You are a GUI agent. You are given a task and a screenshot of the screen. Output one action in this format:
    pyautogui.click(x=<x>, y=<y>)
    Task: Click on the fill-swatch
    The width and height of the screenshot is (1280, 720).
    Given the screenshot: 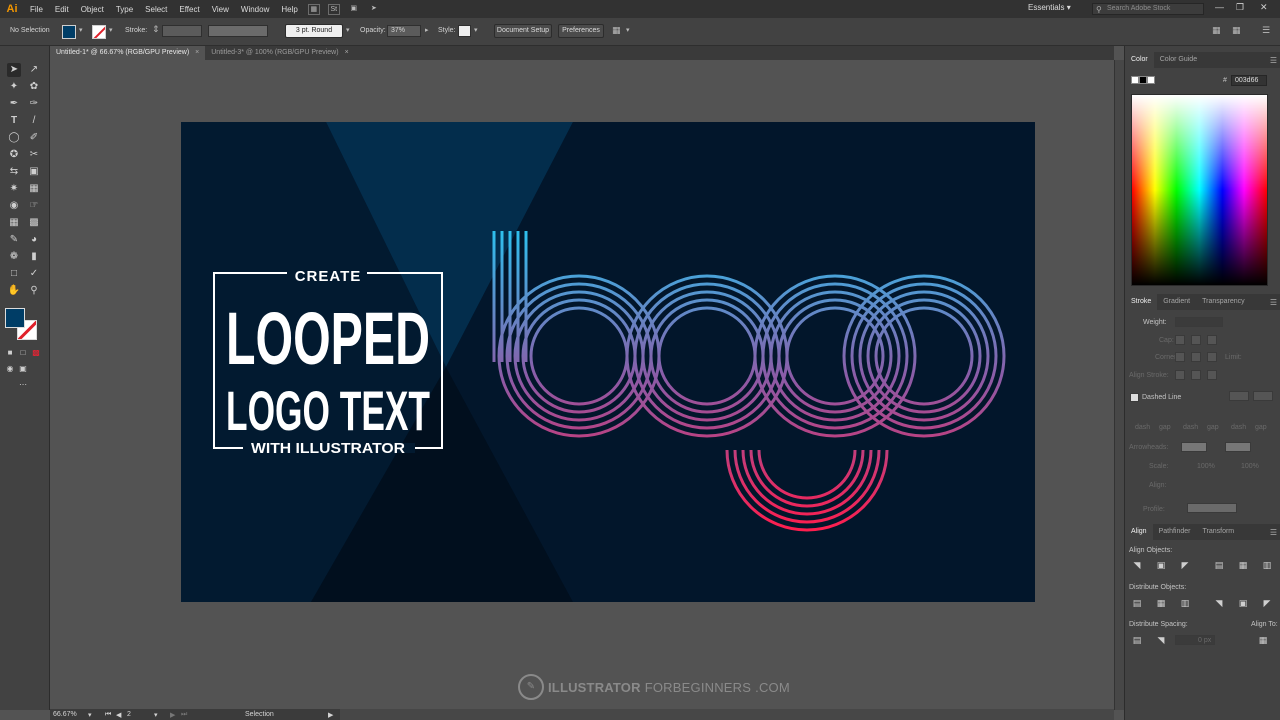 What is the action you would take?
    pyautogui.click(x=69, y=32)
    